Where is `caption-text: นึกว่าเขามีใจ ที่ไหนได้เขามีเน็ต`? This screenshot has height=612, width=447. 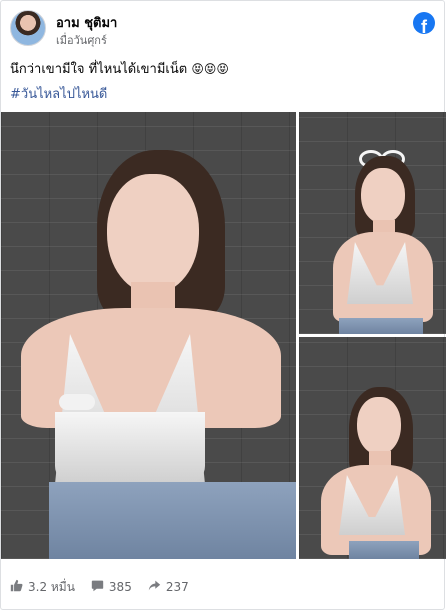
caption-text: นึกว่าเขามีใจ ที่ไหนได้เขามีเน็ต is located at coordinates (99, 69).